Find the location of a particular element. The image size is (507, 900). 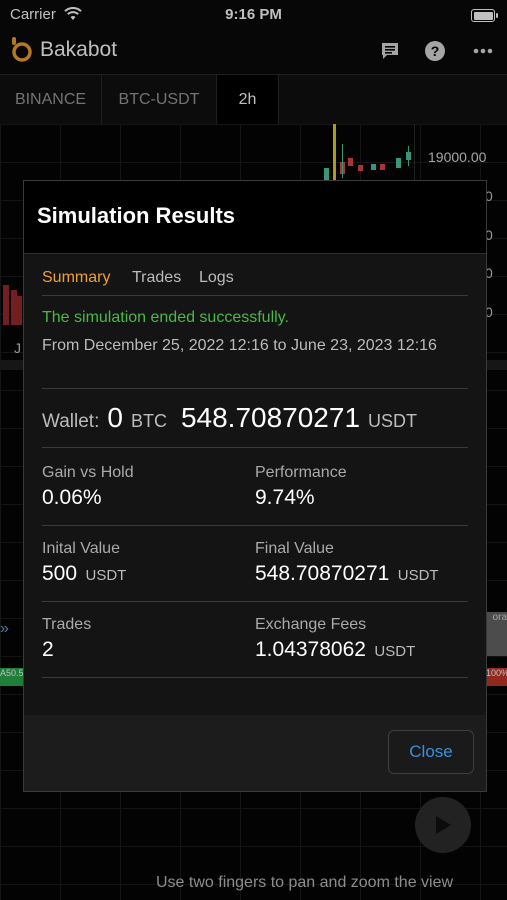

final-value-row: 548.70870271 USDT is located at coordinates (347, 574).